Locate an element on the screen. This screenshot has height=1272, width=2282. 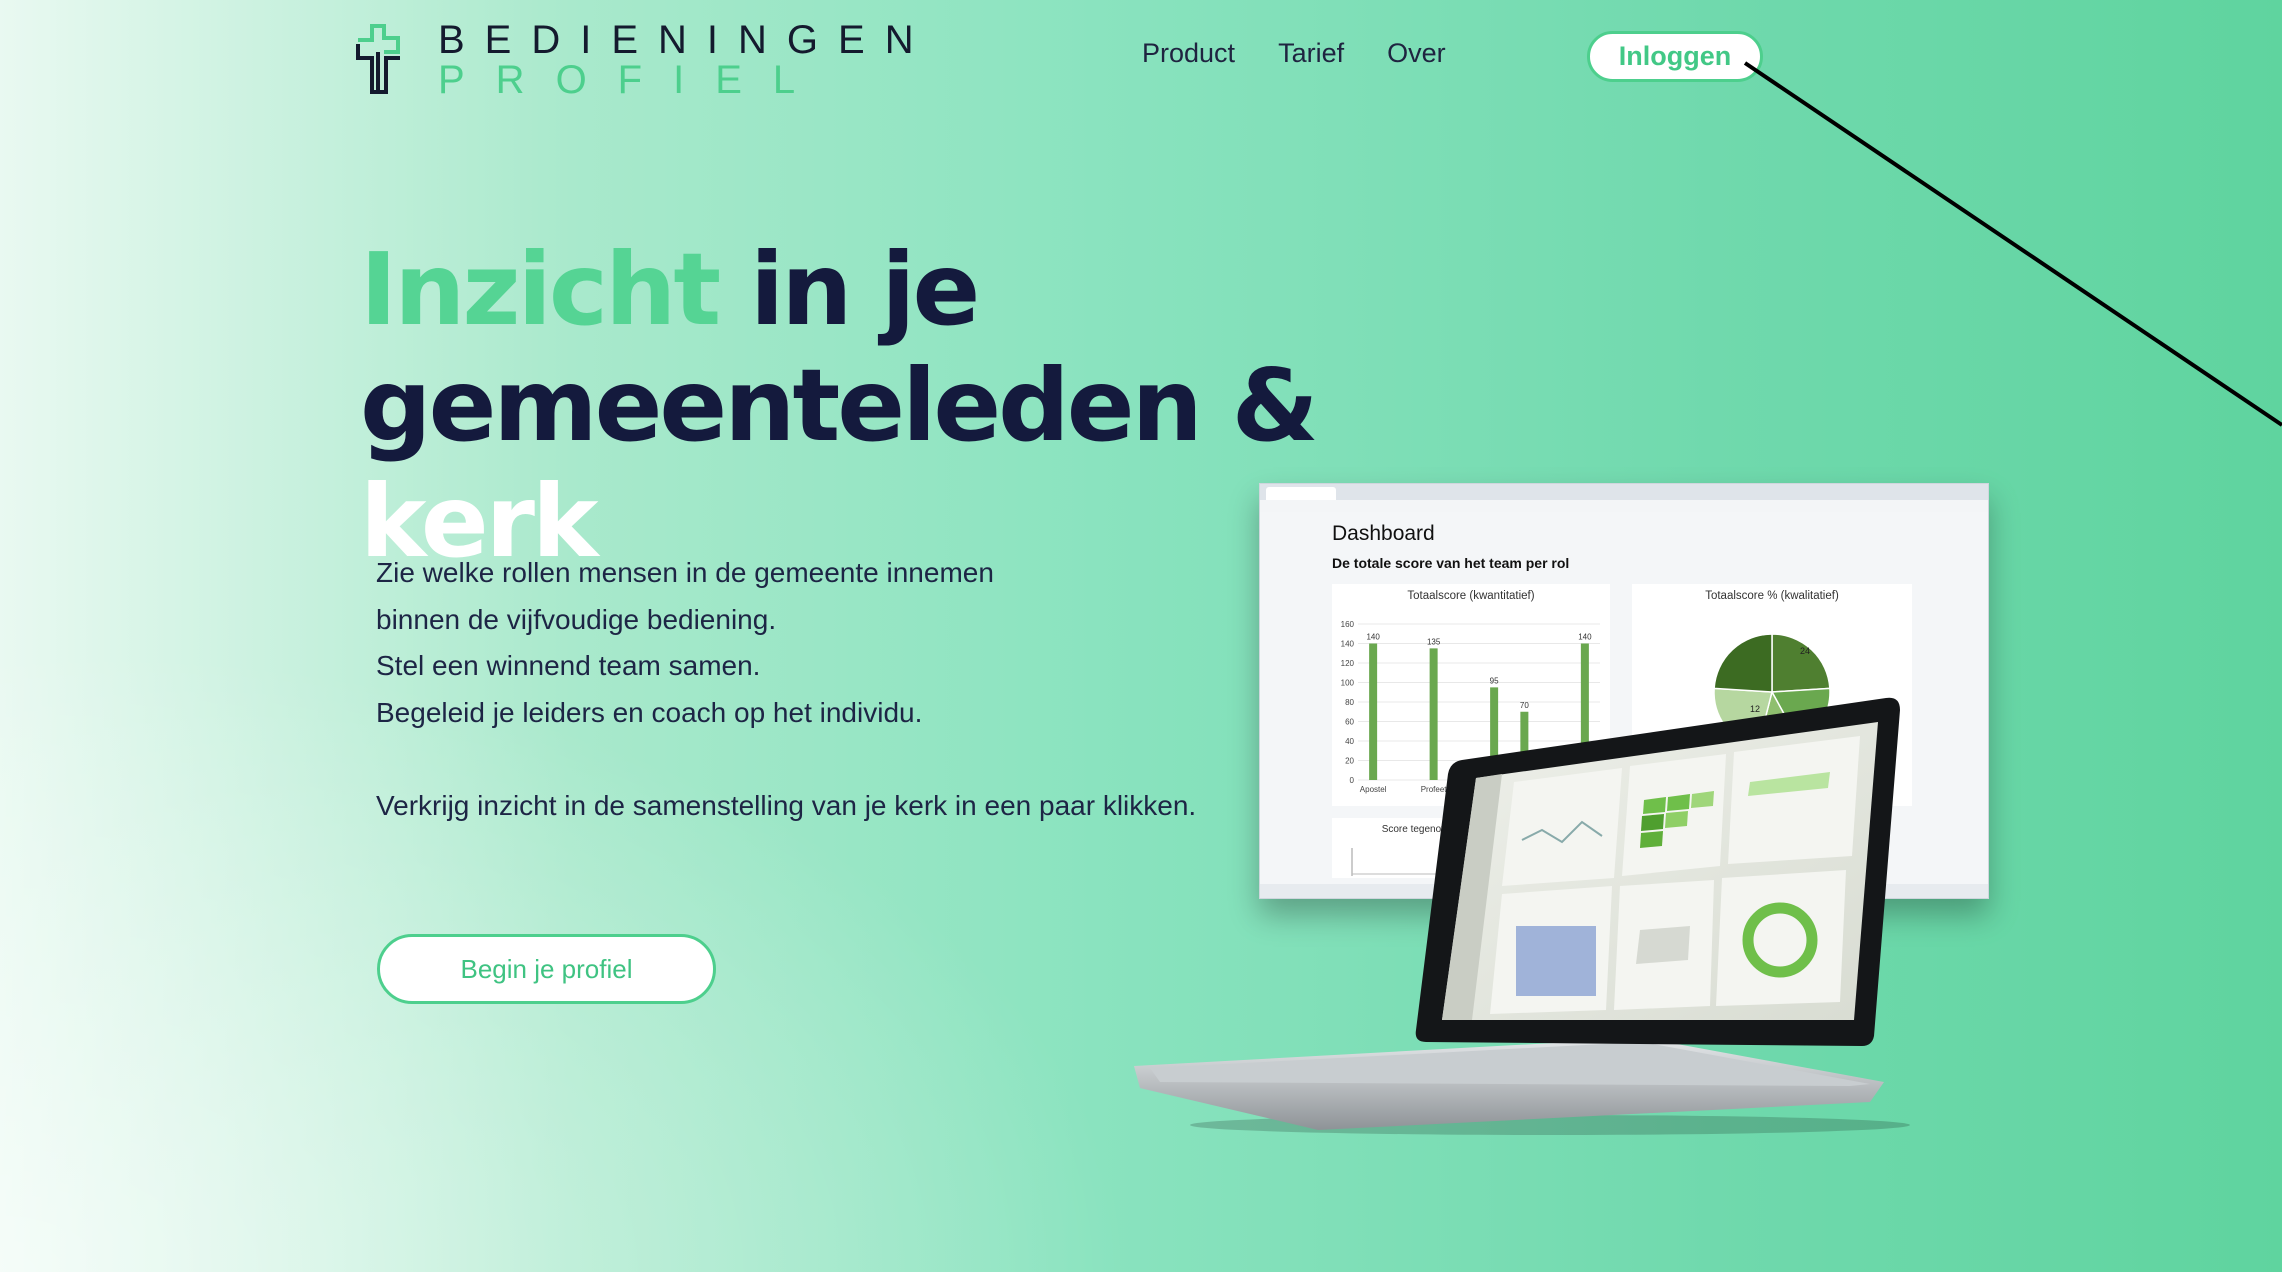
annotation-line is located at coordinates (2012, 244).